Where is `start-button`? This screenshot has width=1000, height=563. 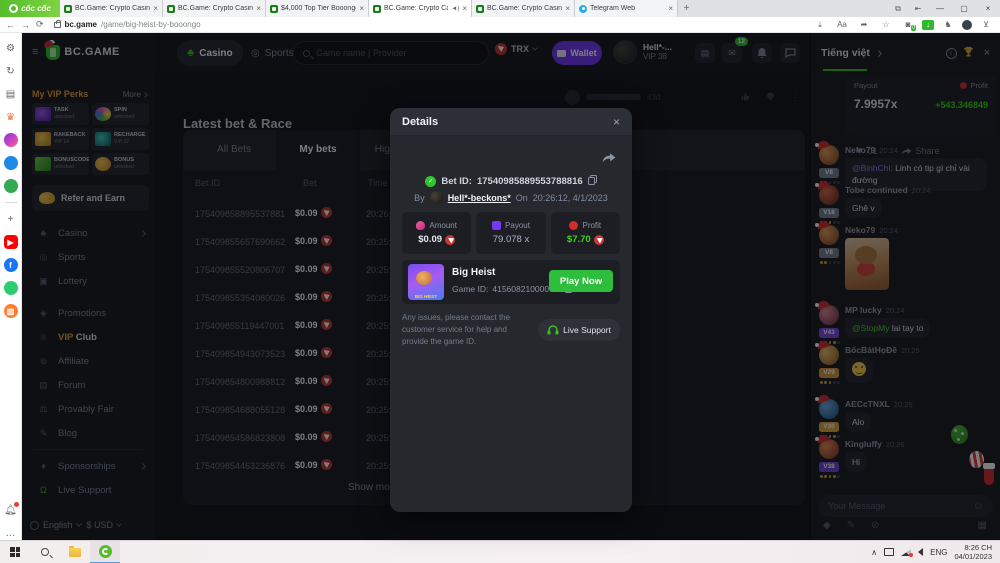 start-button is located at coordinates (15, 552).